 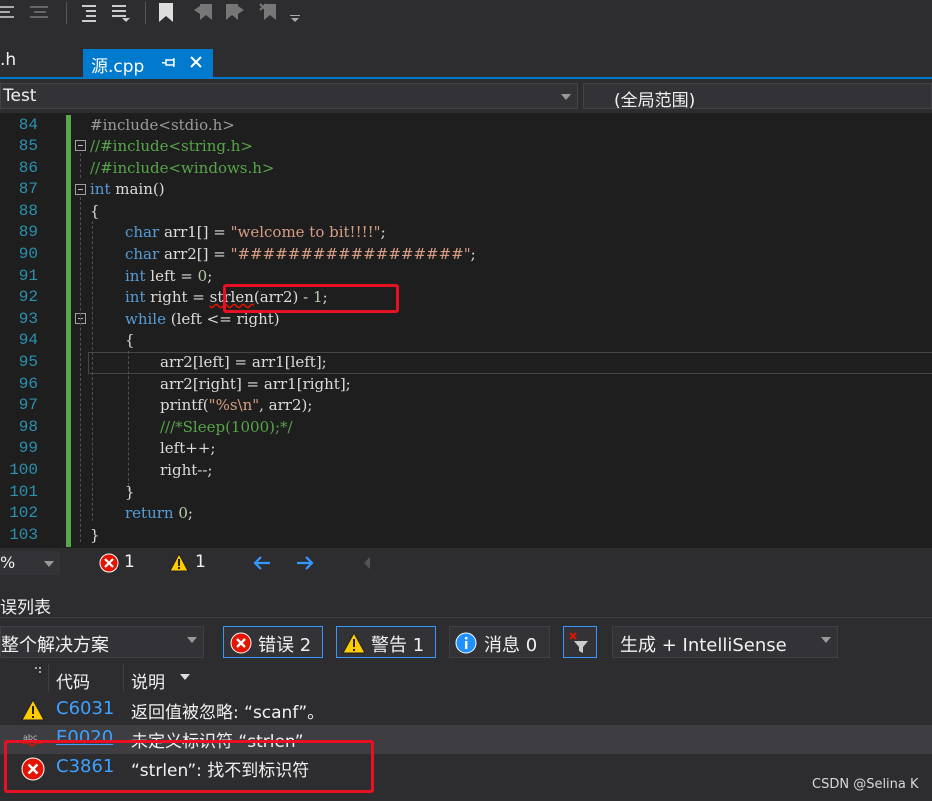 I want to click on code-line: #include<stdio.h>, so click(x=162, y=125).